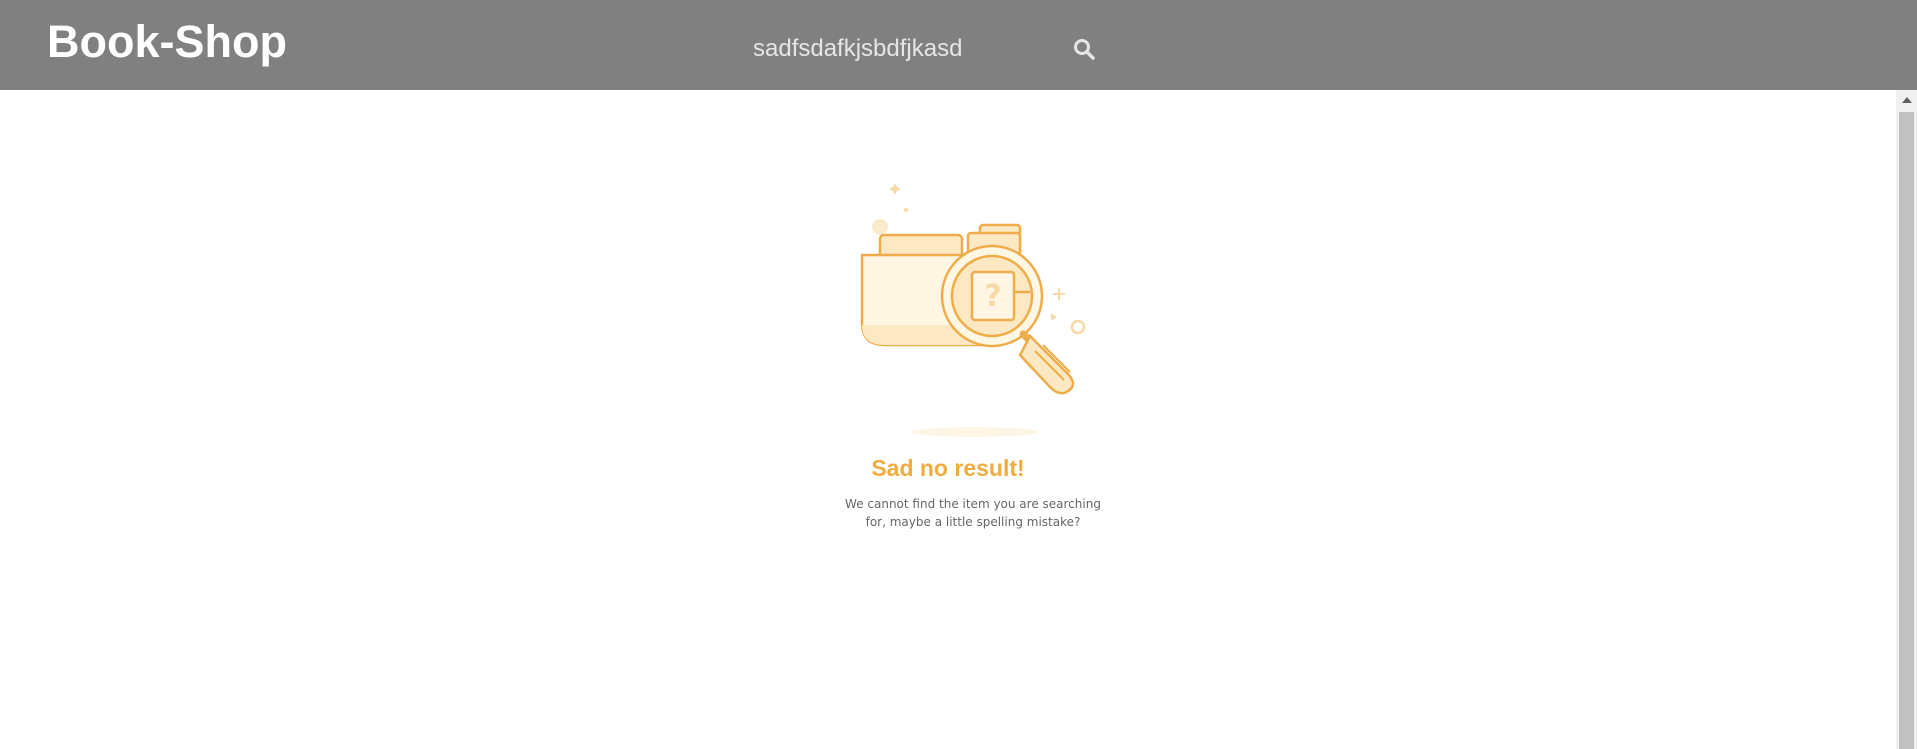 Image resolution: width=1917 pixels, height=749 pixels. Describe the element at coordinates (948, 468) in the screenshot. I see `empty-state-title: Sad no result!` at that location.